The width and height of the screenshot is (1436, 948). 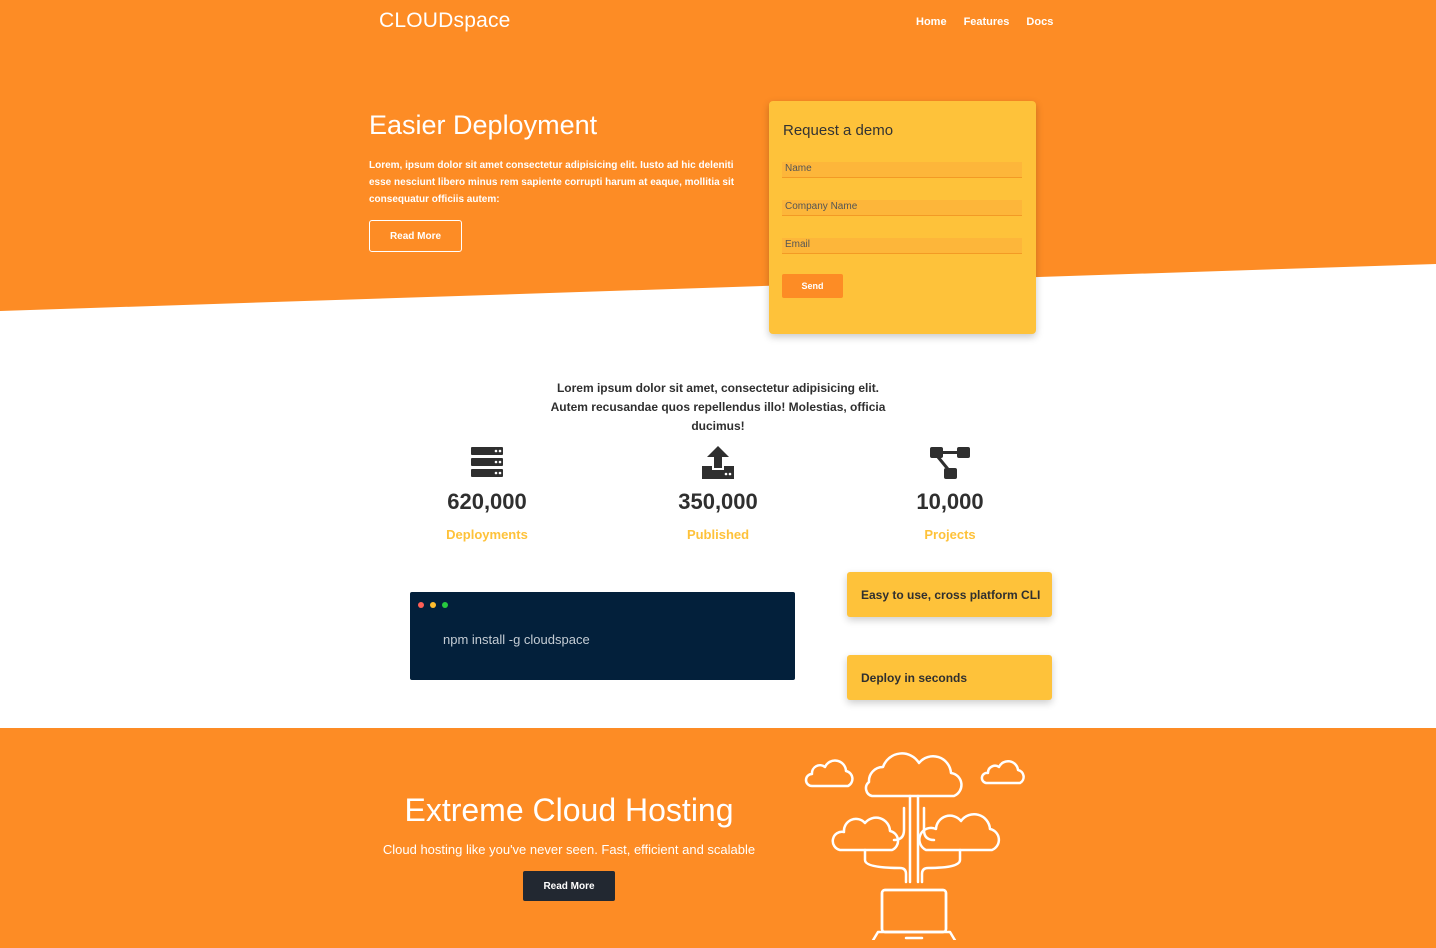 What do you see at coordinates (949, 677) in the screenshot?
I see `feature-card-deploy: Deploy in seconds` at bounding box center [949, 677].